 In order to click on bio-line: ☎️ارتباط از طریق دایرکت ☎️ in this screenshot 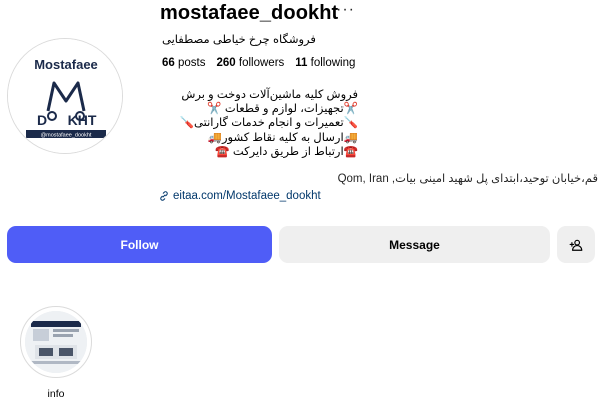, I will do `click(286, 151)`.